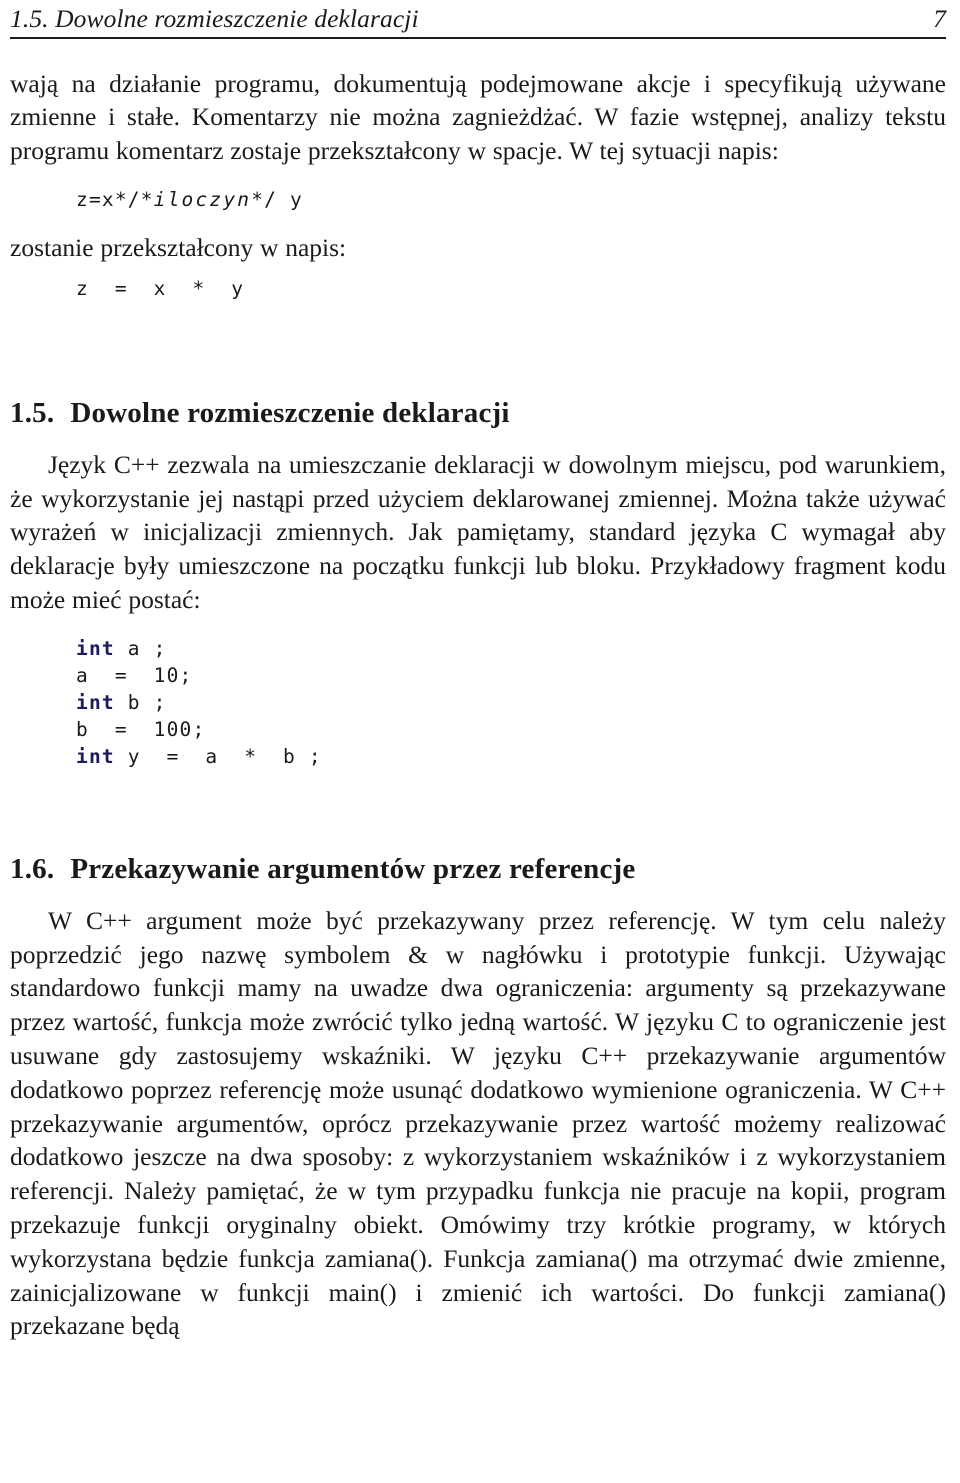 The image size is (960, 1483). I want to click on code-block-inline-comment: z=x*/*iloczyn*/ y, so click(511, 199).